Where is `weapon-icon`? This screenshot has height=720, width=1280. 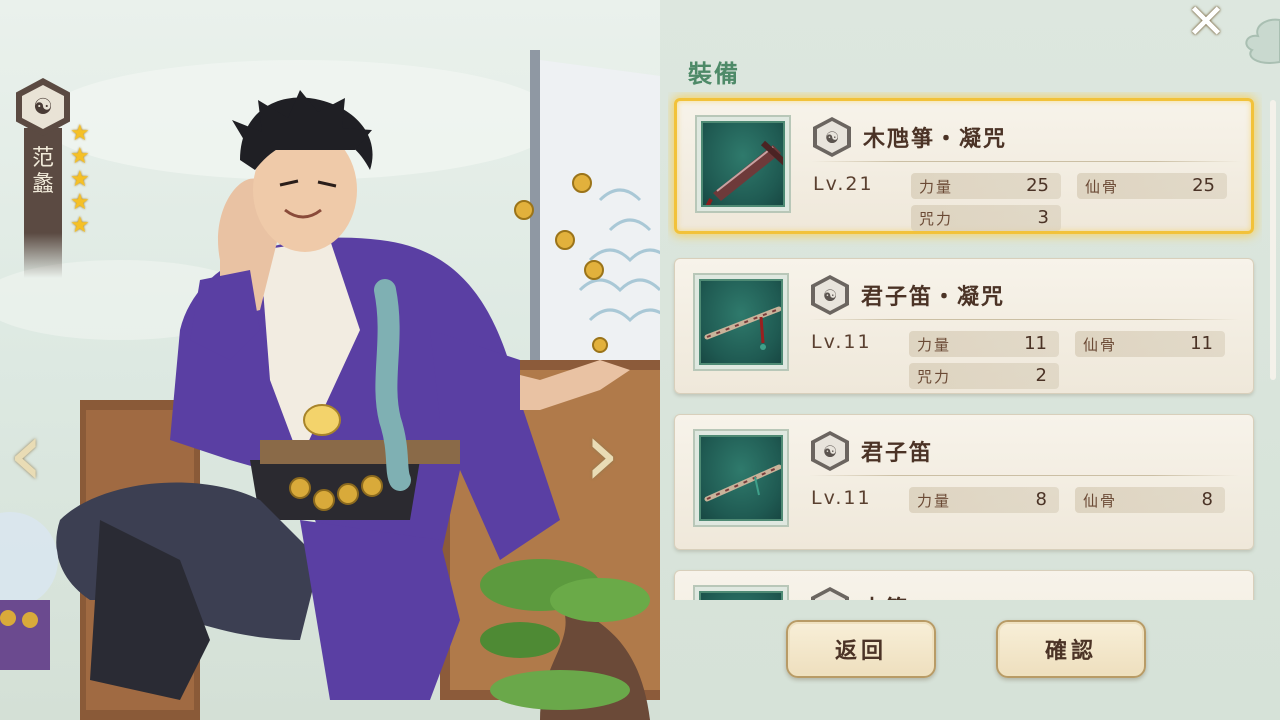 weapon-icon is located at coordinates (741, 595).